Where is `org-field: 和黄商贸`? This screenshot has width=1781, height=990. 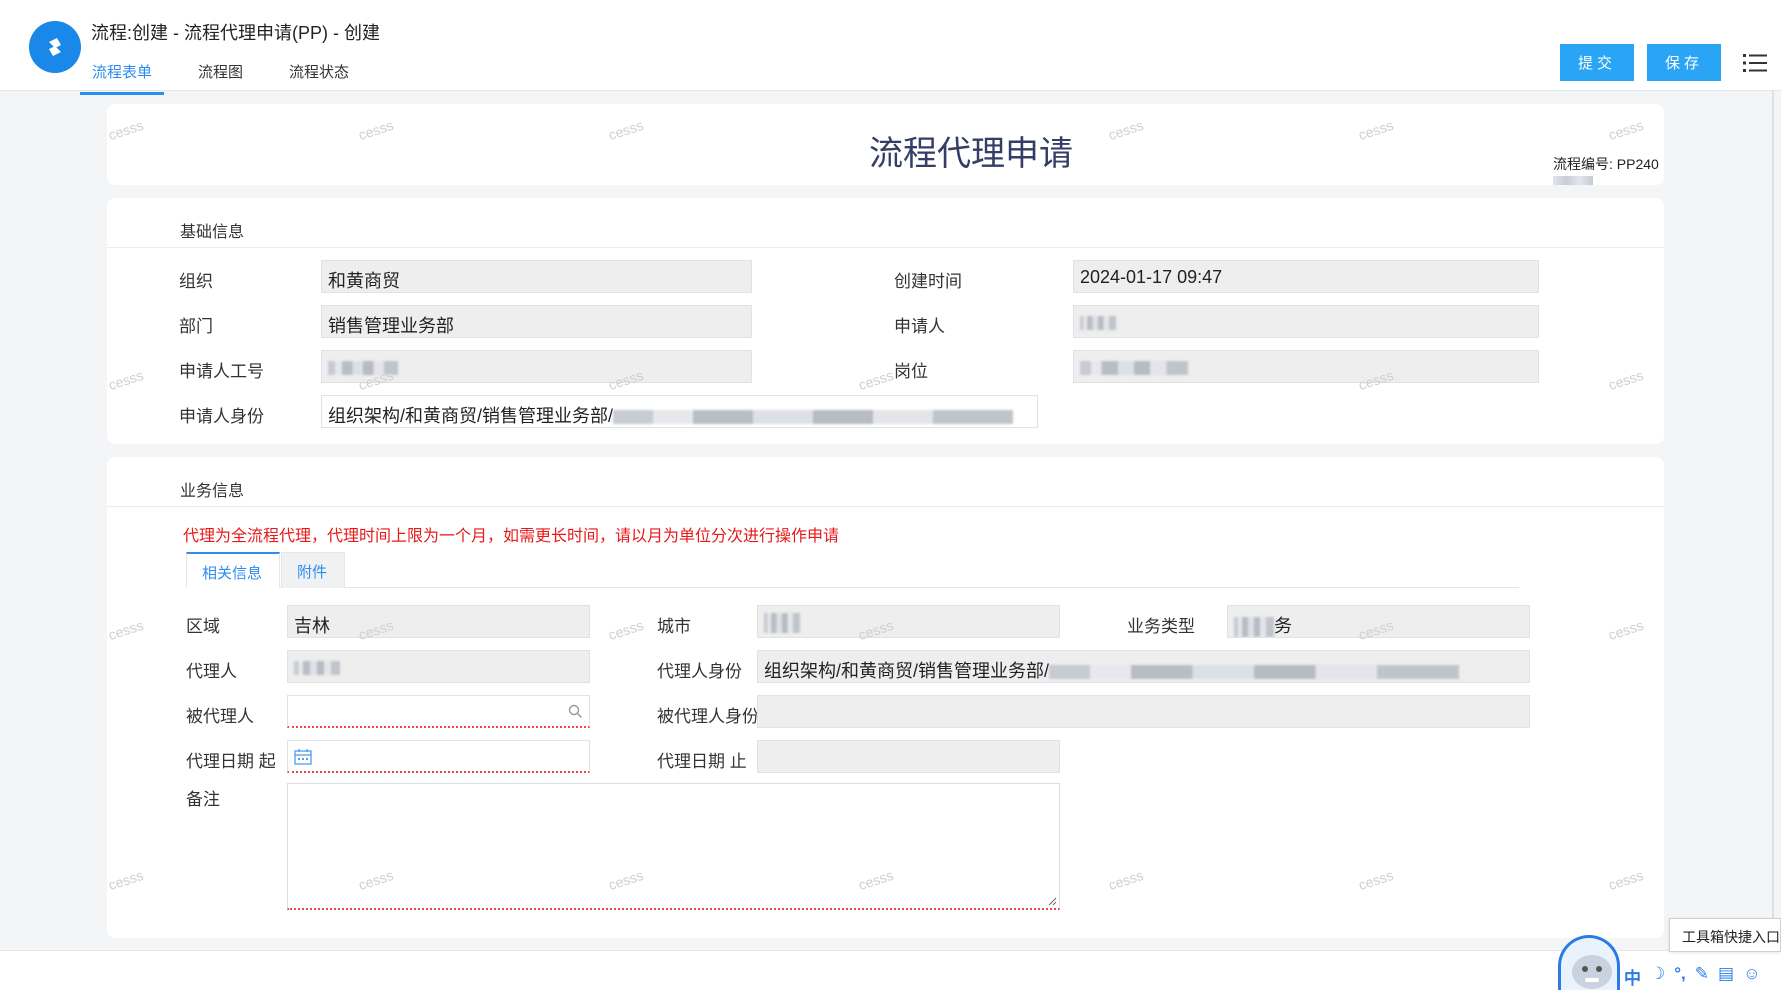 org-field: 和黄商贸 is located at coordinates (536, 276).